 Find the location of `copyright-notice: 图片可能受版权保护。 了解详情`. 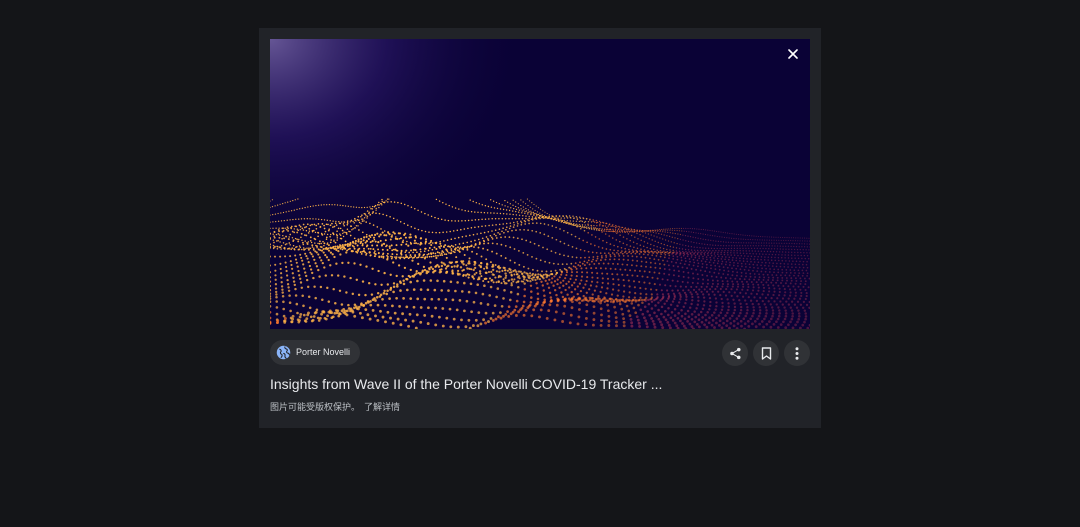

copyright-notice: 图片可能受版权保护。 了解详情 is located at coordinates (335, 407).